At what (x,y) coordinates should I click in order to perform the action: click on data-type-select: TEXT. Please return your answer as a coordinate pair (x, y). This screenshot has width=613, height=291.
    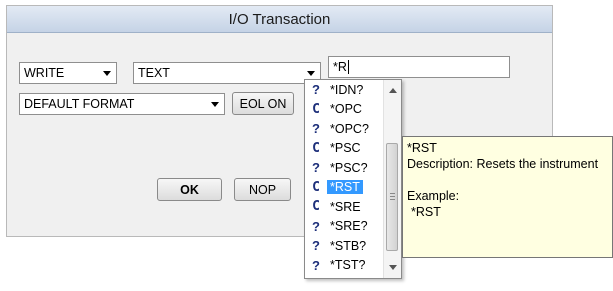
    Looking at the image, I should click on (227, 73).